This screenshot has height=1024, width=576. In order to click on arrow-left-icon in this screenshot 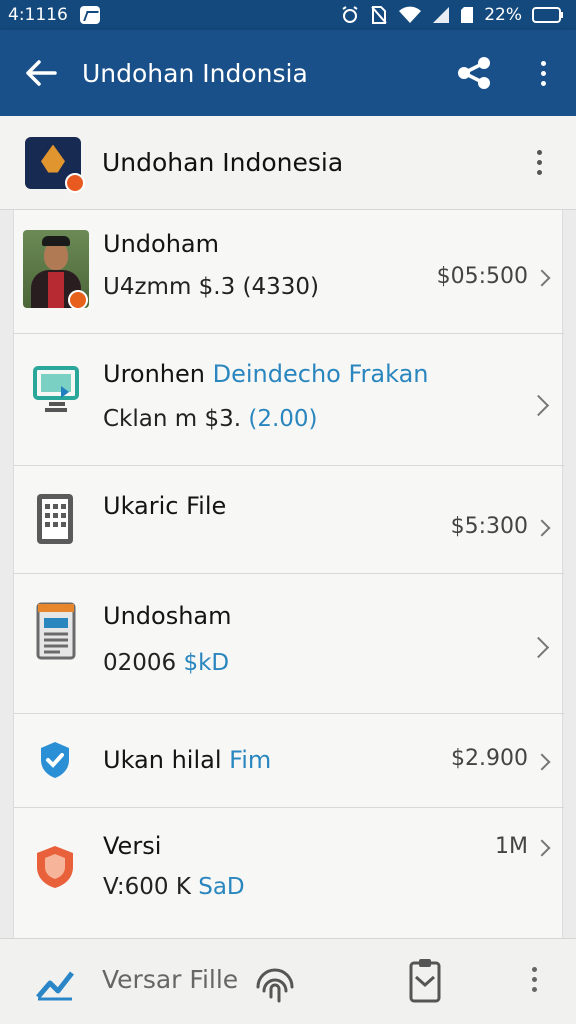, I will do `click(41, 73)`.